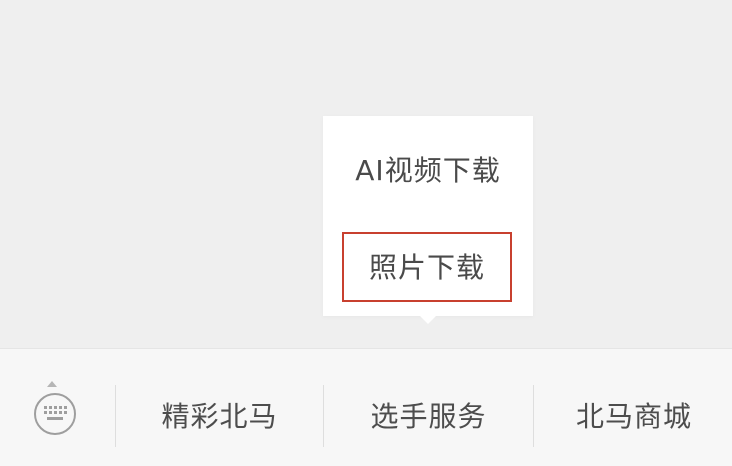 The width and height of the screenshot is (732, 466). What do you see at coordinates (427, 267) in the screenshot?
I see `photo-download-menu-item: 照片下载` at bounding box center [427, 267].